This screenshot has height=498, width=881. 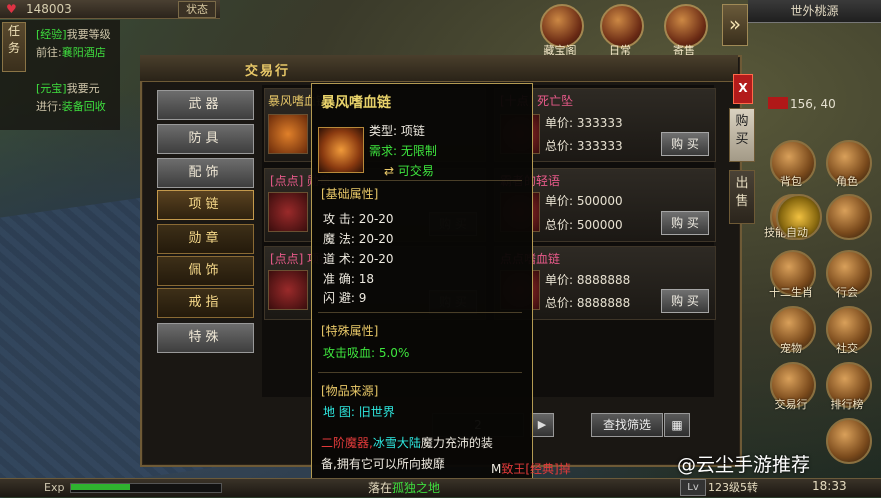 I want to click on quest-text-exp: 我要等级, so click(x=88, y=34).